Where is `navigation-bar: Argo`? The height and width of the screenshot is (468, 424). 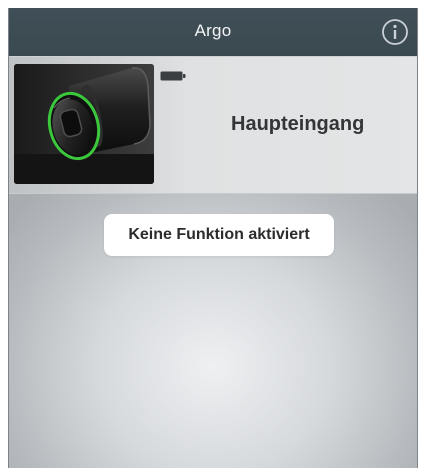
navigation-bar: Argo is located at coordinates (213, 32).